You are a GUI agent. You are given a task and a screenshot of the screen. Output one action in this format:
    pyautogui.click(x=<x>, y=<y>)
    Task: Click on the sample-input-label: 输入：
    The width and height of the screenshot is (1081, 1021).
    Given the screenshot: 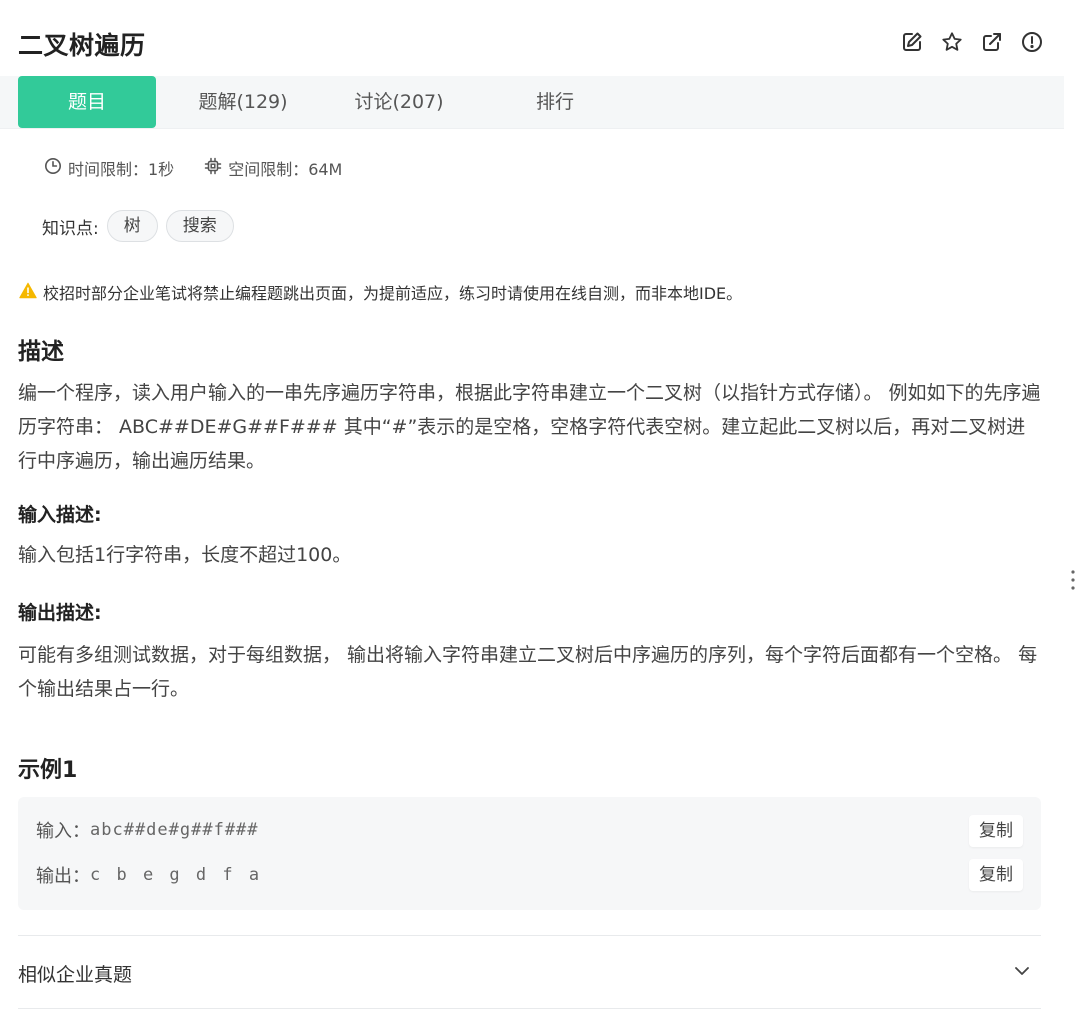 What is the action you would take?
    pyautogui.click(x=63, y=831)
    